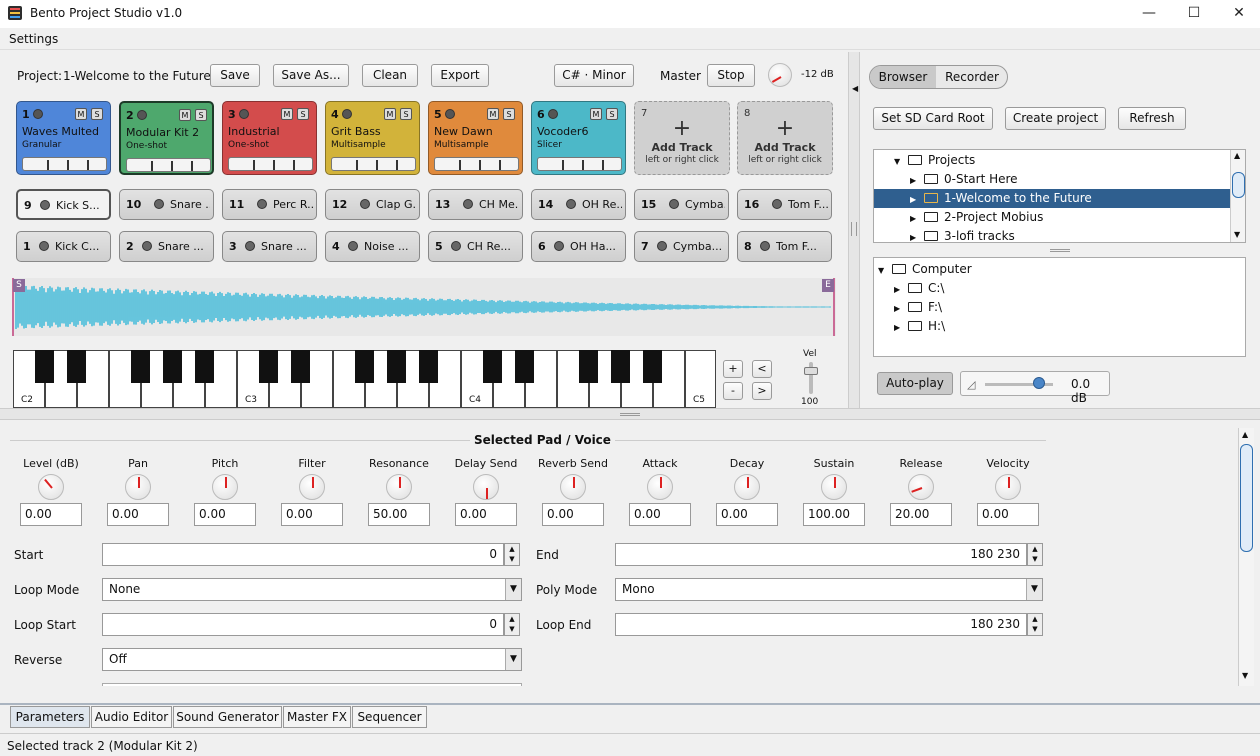  What do you see at coordinates (1055, 118) in the screenshot?
I see `create-project-button: Create project` at bounding box center [1055, 118].